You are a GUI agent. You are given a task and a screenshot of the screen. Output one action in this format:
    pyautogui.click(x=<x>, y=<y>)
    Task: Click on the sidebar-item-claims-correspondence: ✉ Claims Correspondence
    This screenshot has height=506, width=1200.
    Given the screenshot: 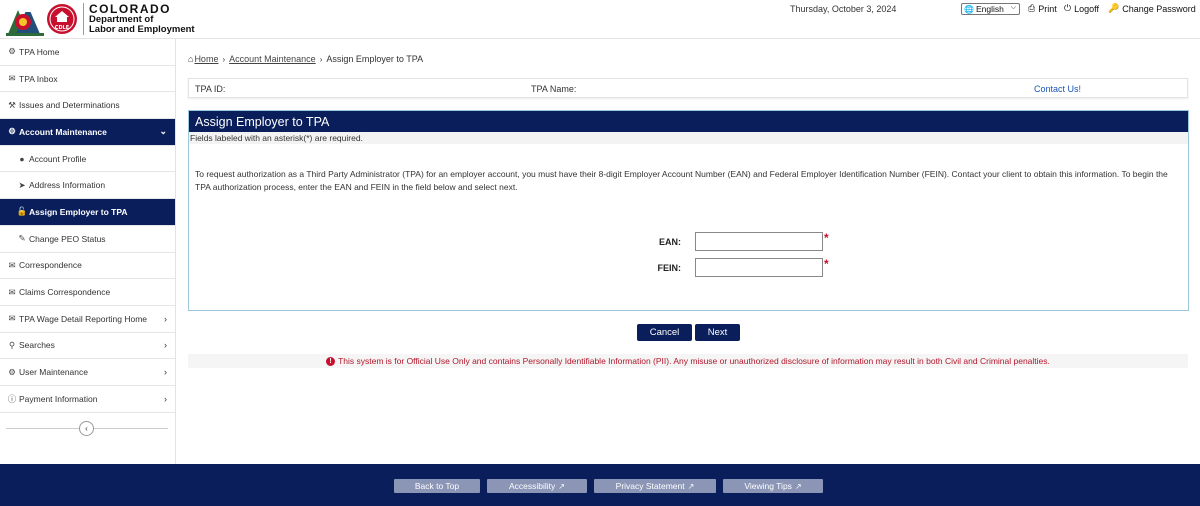 What is the action you would take?
    pyautogui.click(x=87, y=292)
    